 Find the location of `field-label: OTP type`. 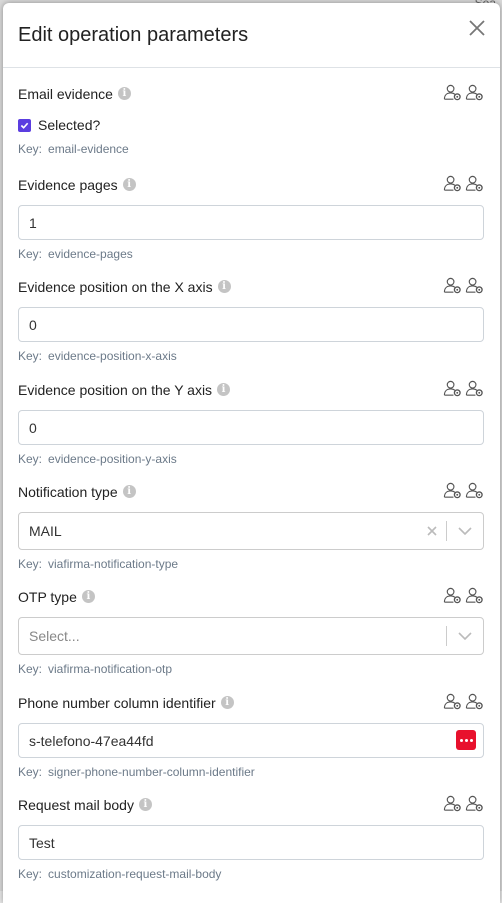

field-label: OTP type is located at coordinates (47, 597).